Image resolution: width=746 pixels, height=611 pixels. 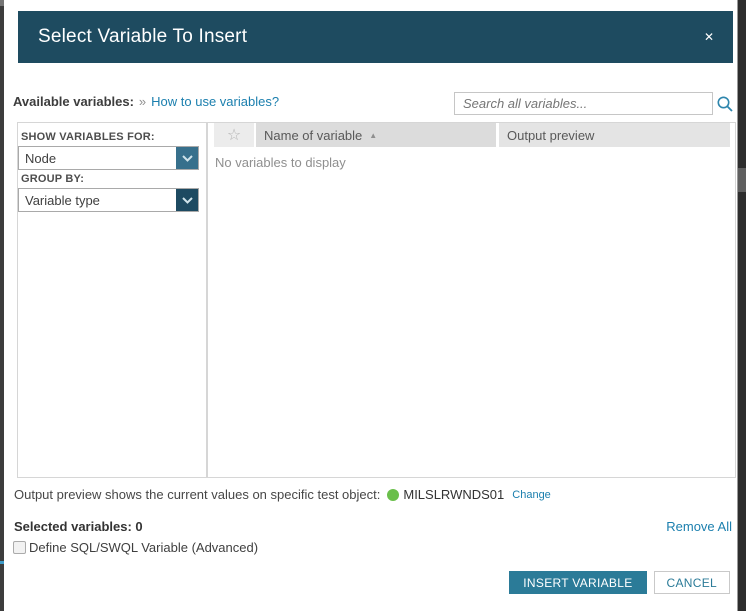 What do you see at coordinates (62, 200) in the screenshot?
I see `group-by-value: Variable type` at bounding box center [62, 200].